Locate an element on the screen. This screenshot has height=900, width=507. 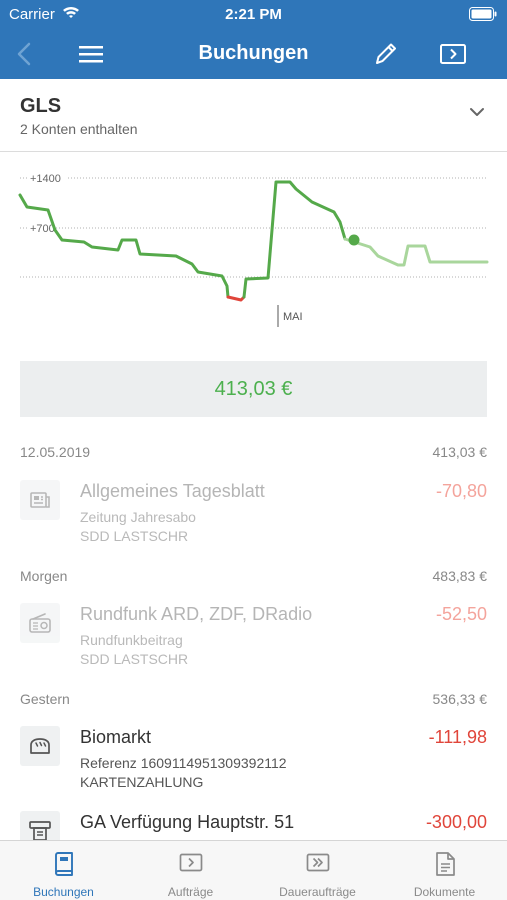
balance-line-forecast is located at coordinates (416, 252).